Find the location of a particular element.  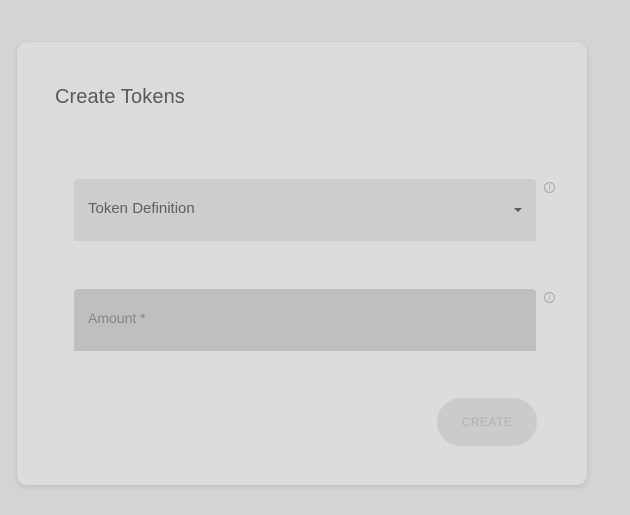

amount-placeholder: Amount * is located at coordinates (117, 318).